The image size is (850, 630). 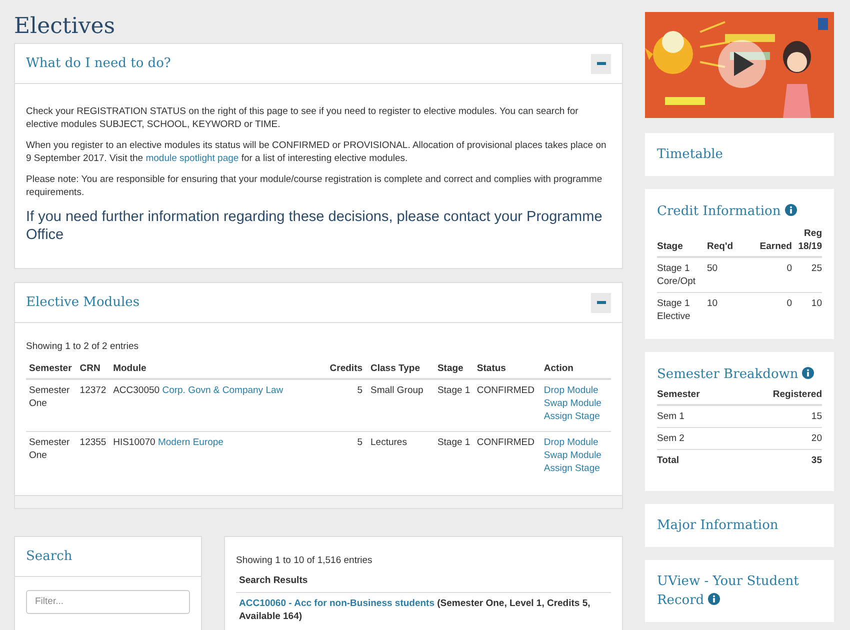 I want to click on column-header: Earned, so click(x=776, y=246).